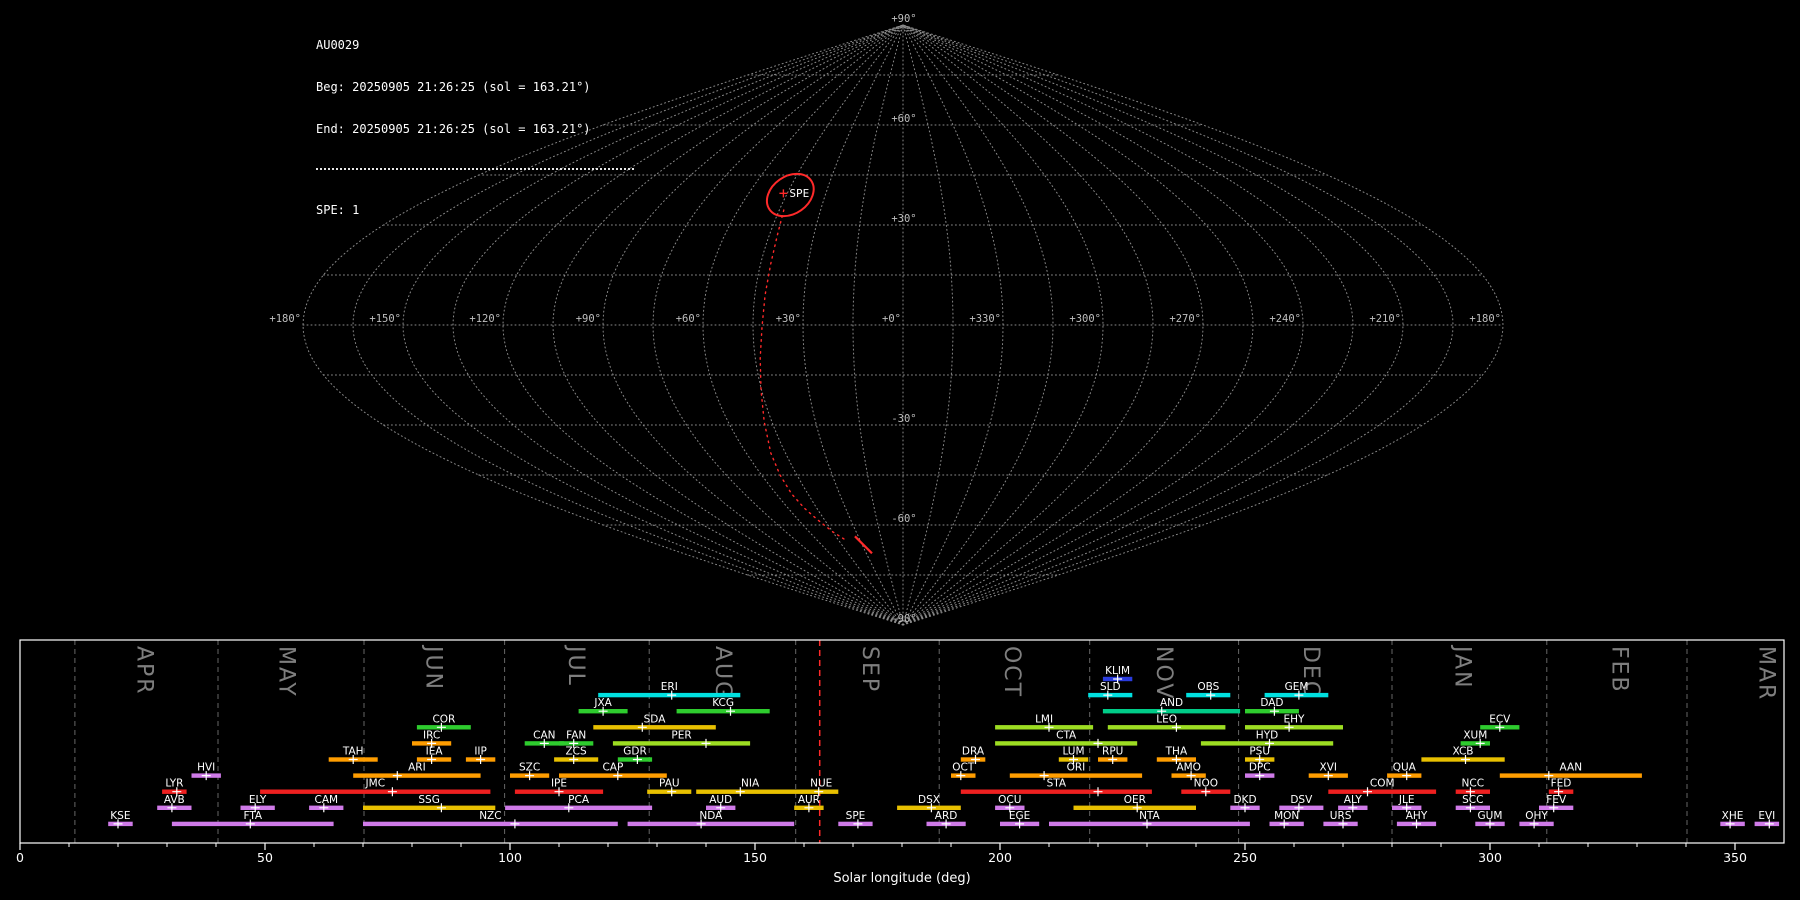  What do you see at coordinates (635, 752) in the screenshot?
I see `shower-label: GDR` at bounding box center [635, 752].